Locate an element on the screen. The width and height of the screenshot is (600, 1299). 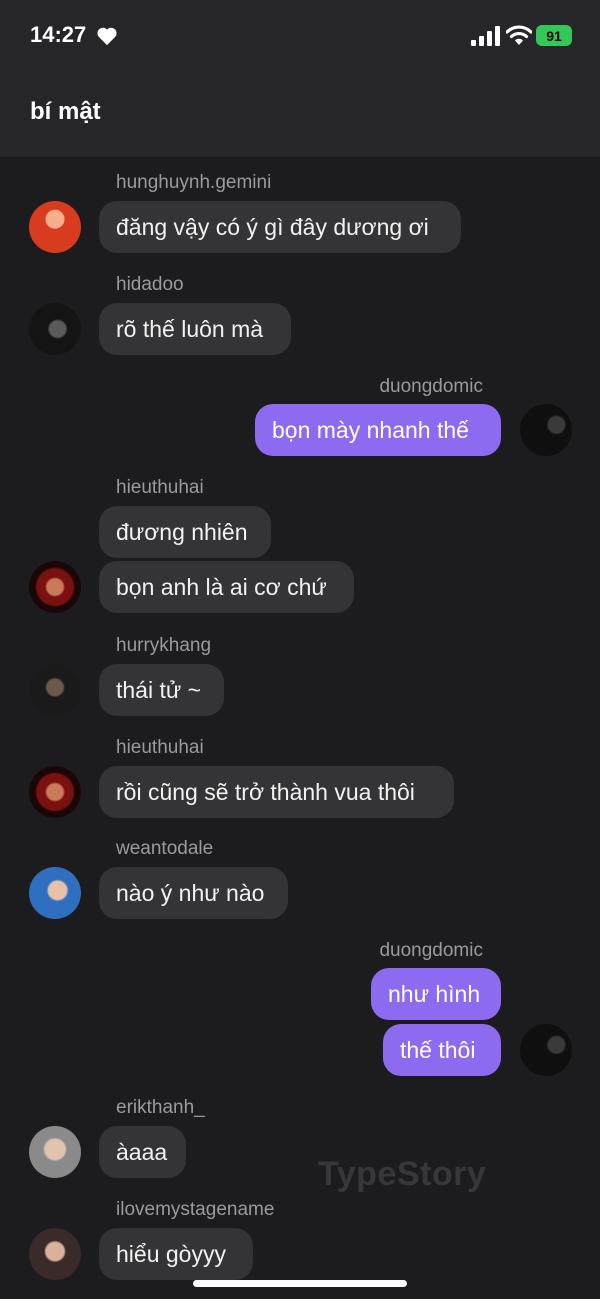
battery-icon: 91 is located at coordinates (554, 35).